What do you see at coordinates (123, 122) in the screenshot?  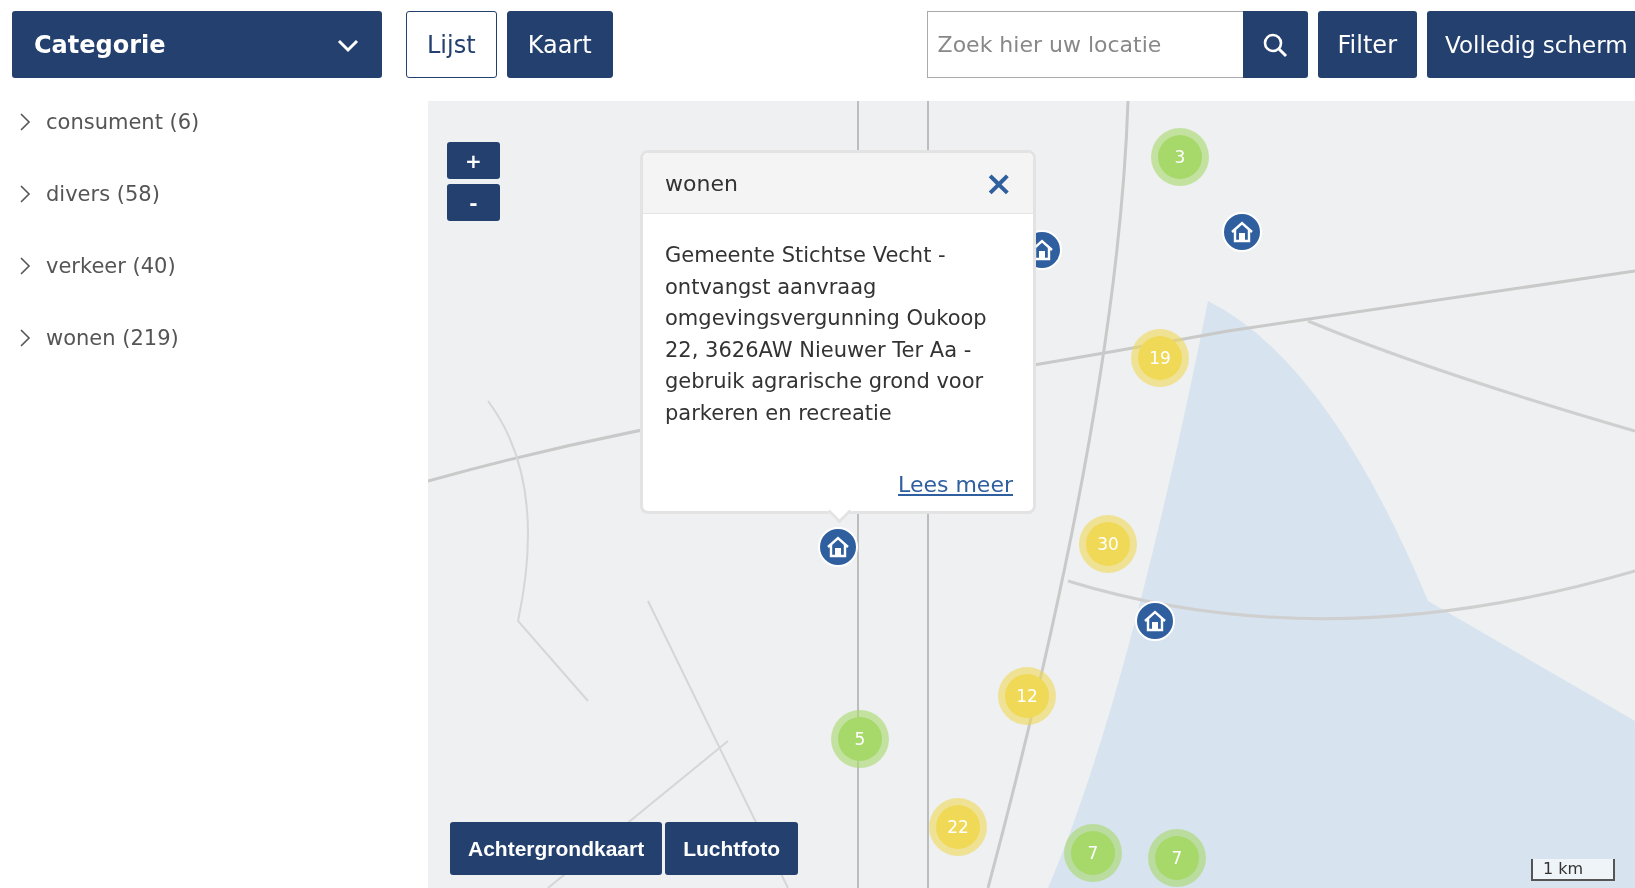 I see `category-item: consument (6)` at bounding box center [123, 122].